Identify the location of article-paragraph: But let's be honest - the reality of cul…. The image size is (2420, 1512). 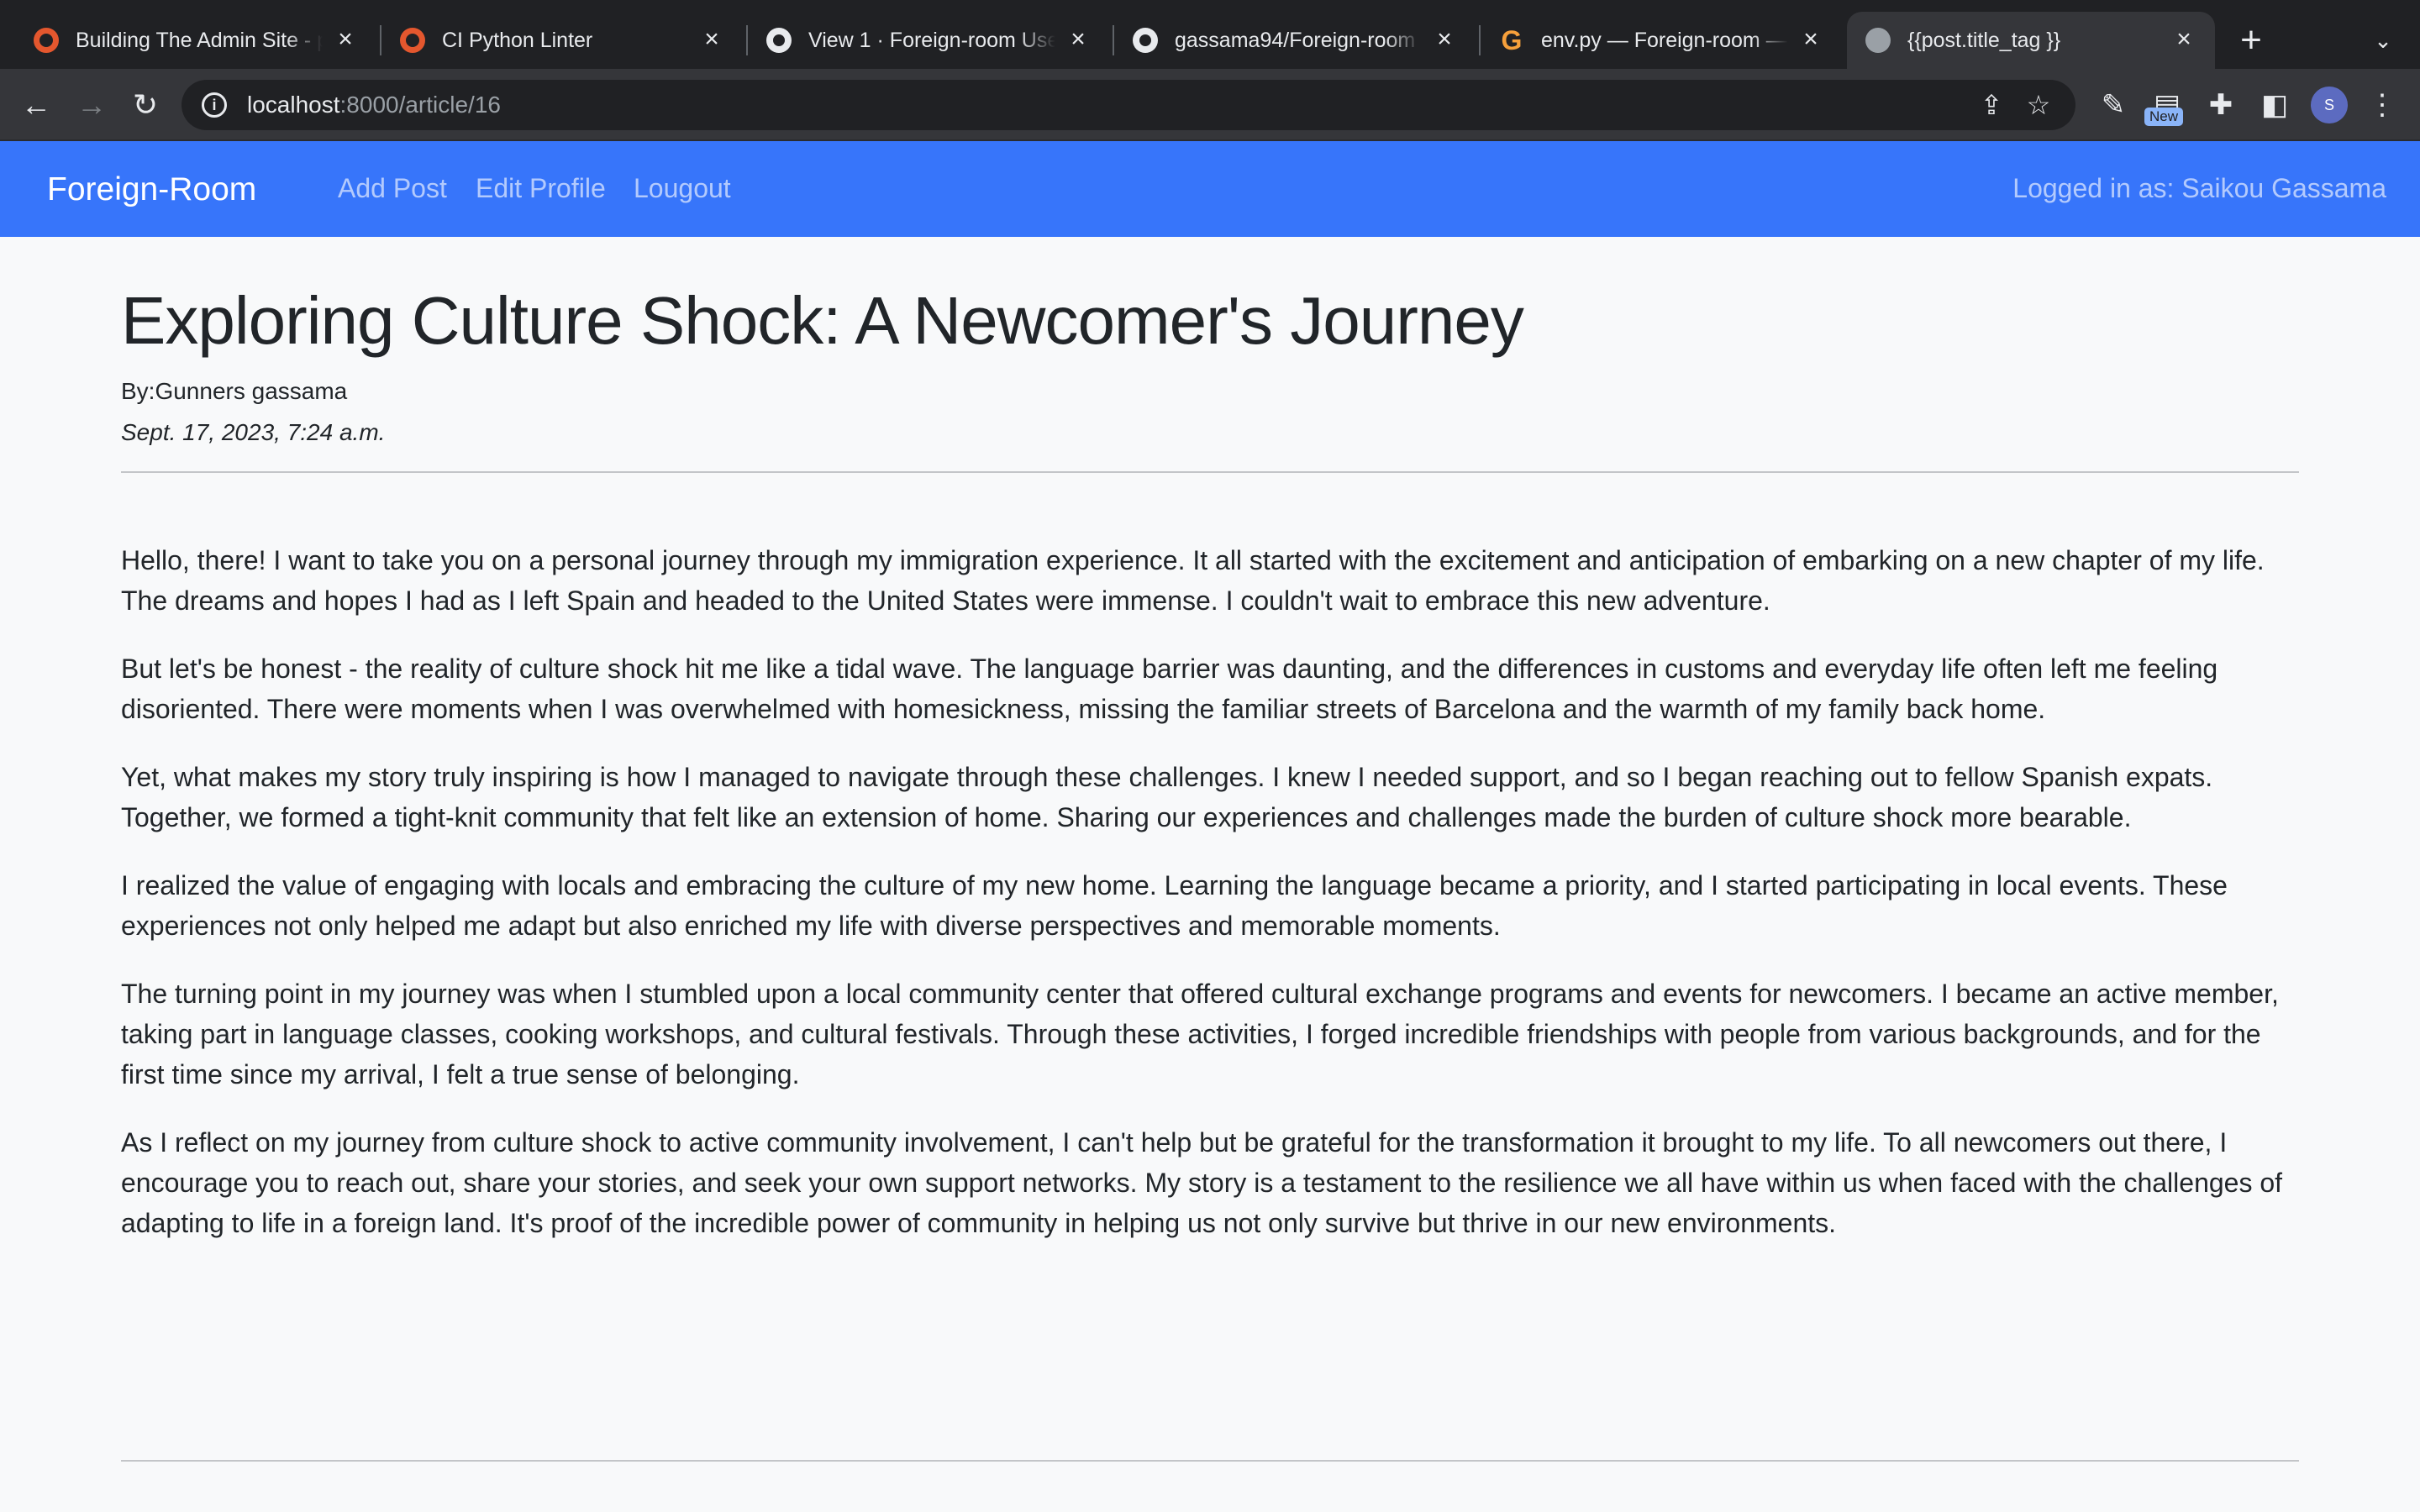
(1169, 689).